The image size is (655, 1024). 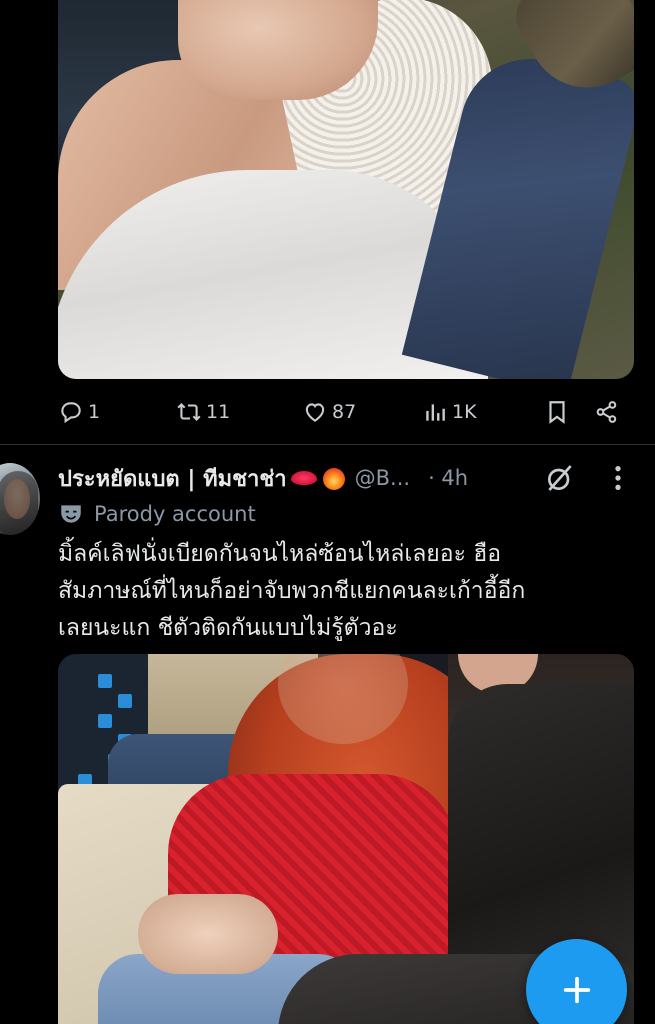 What do you see at coordinates (71, 514) in the screenshot?
I see `mask-icon` at bounding box center [71, 514].